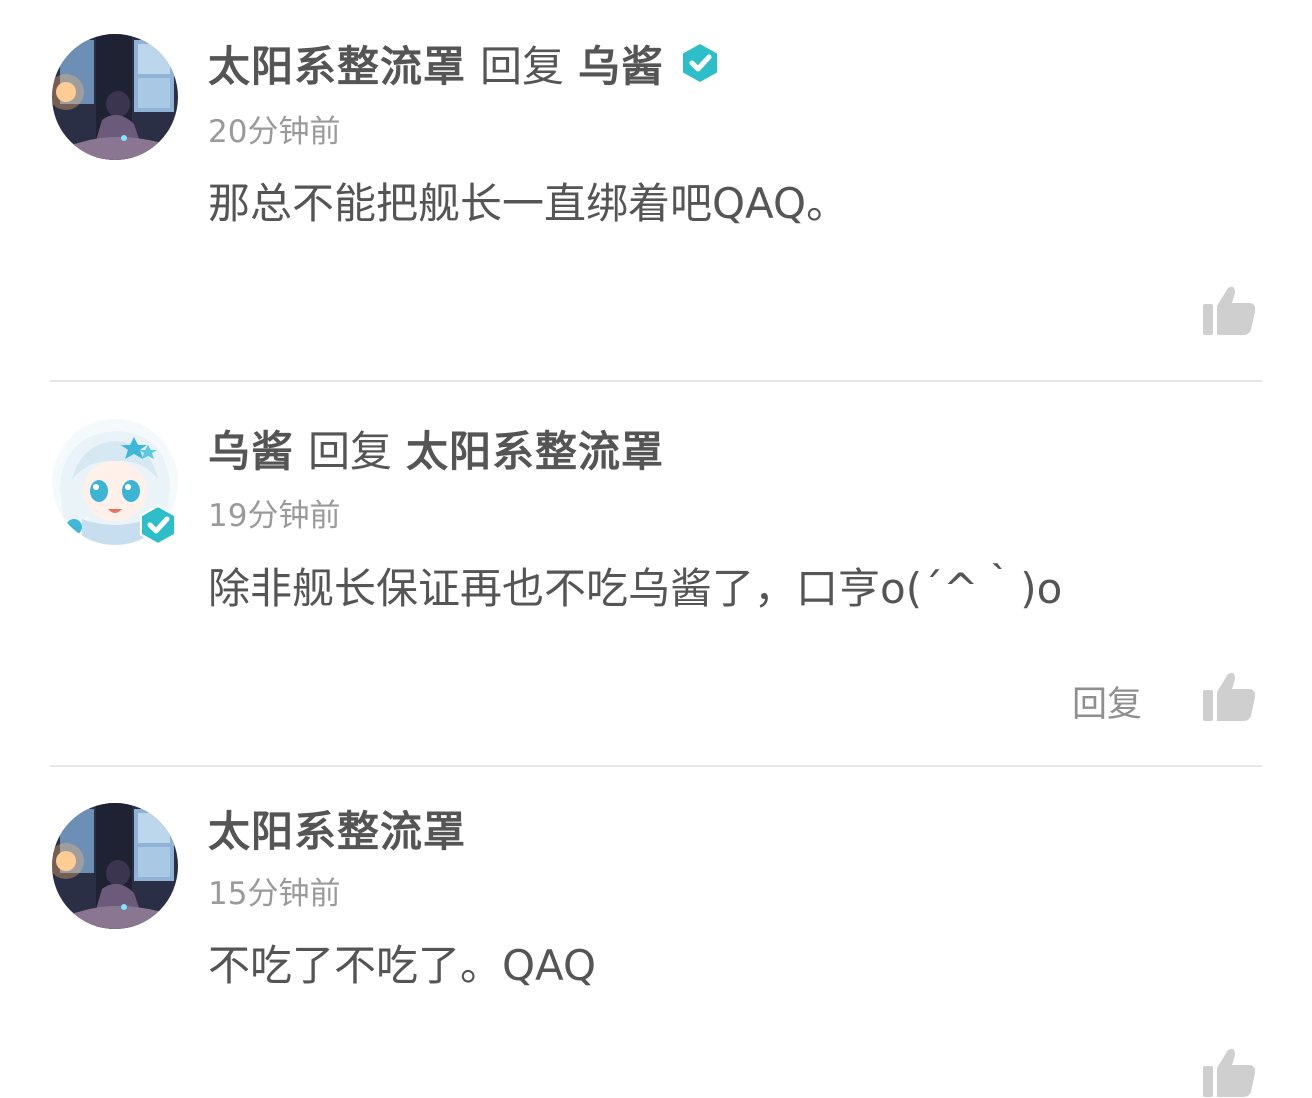  What do you see at coordinates (635, 588) in the screenshot?
I see `comment-text: 除非舰长保证再也不吃乌酱了，口亨o(´^｀)o` at bounding box center [635, 588].